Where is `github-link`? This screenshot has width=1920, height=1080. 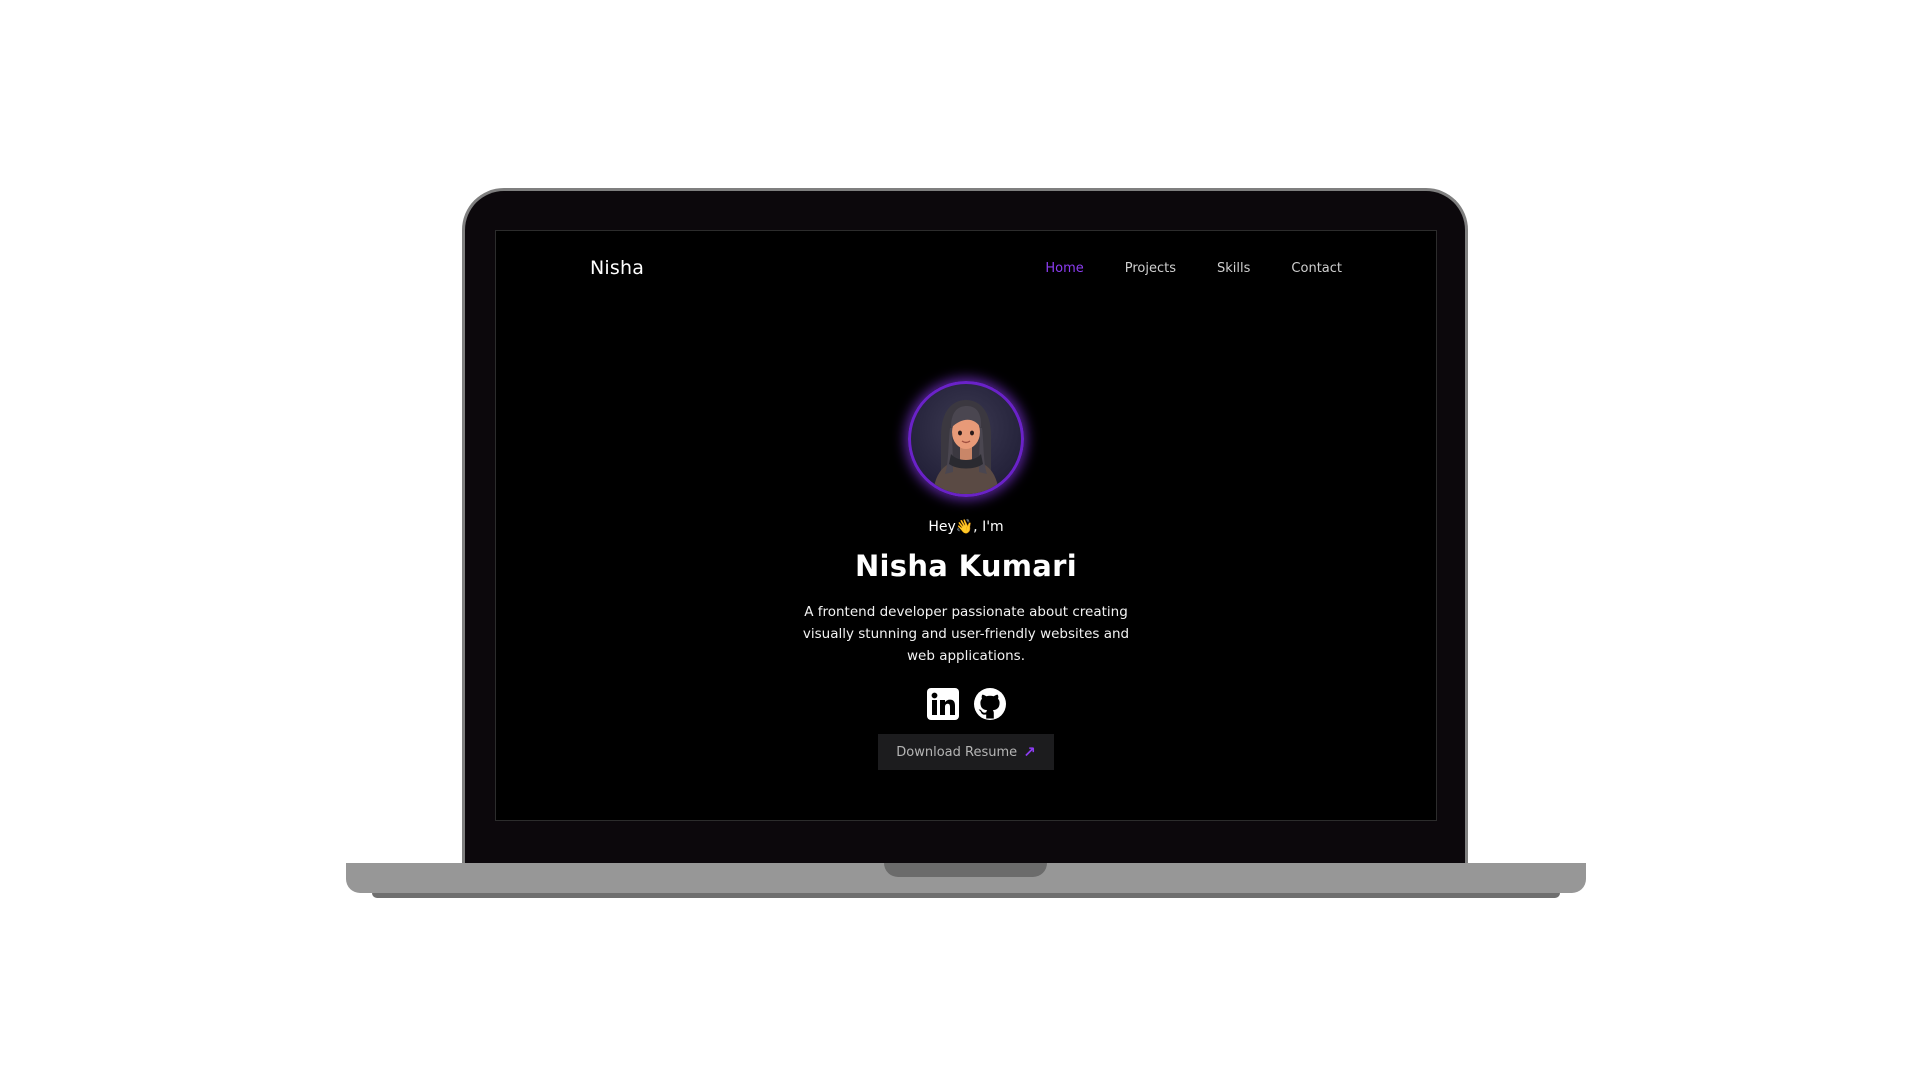
github-link is located at coordinates (990, 704).